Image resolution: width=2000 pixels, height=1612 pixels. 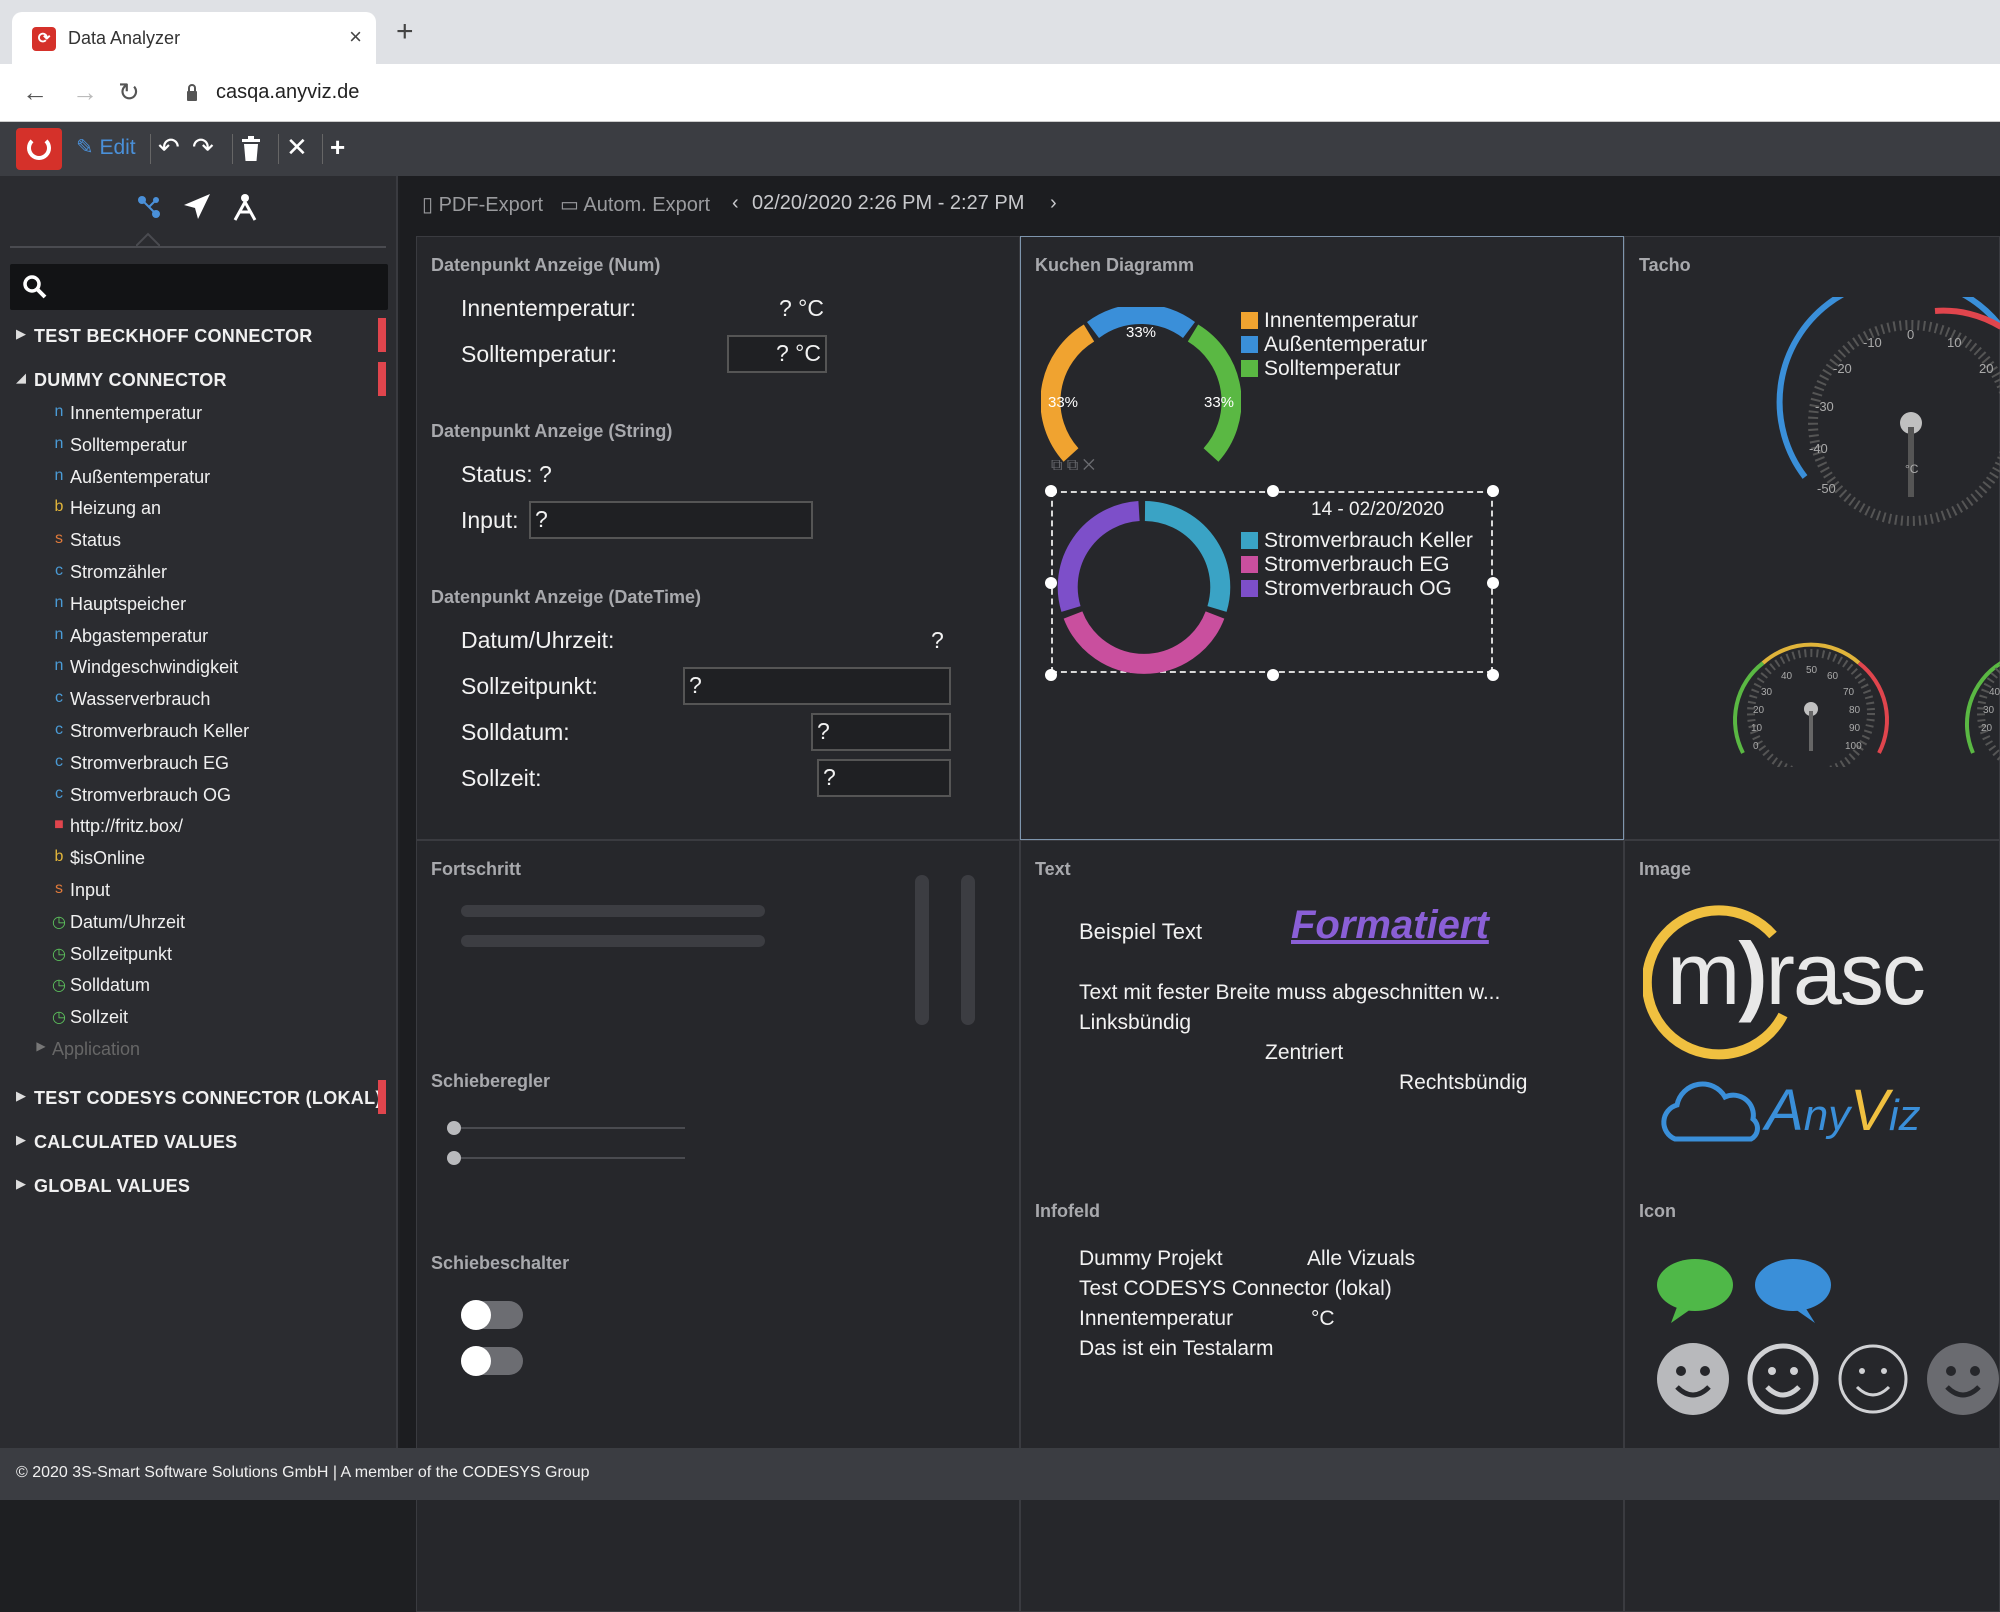 What do you see at coordinates (251, 149) in the screenshot?
I see `trash-icon` at bounding box center [251, 149].